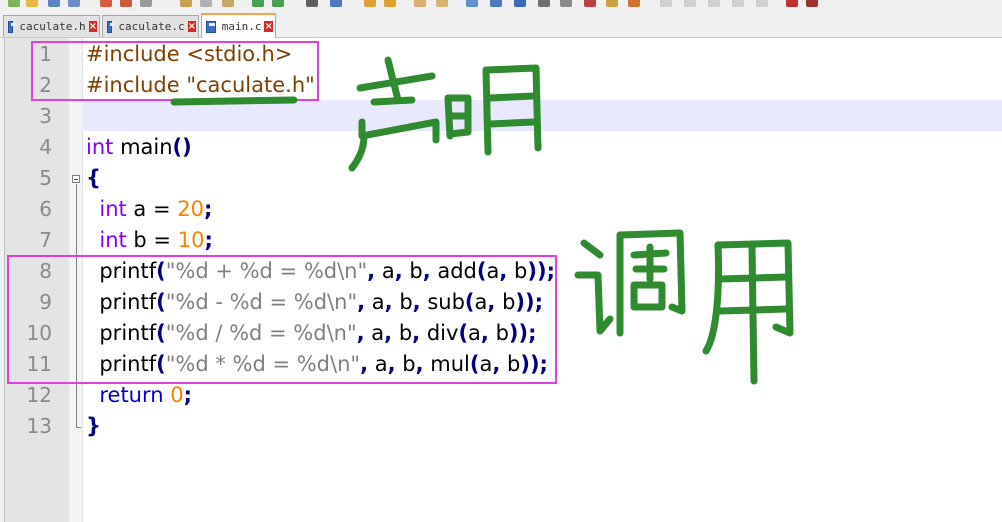  What do you see at coordinates (191, 240) in the screenshot?
I see `code-token: 10` at bounding box center [191, 240].